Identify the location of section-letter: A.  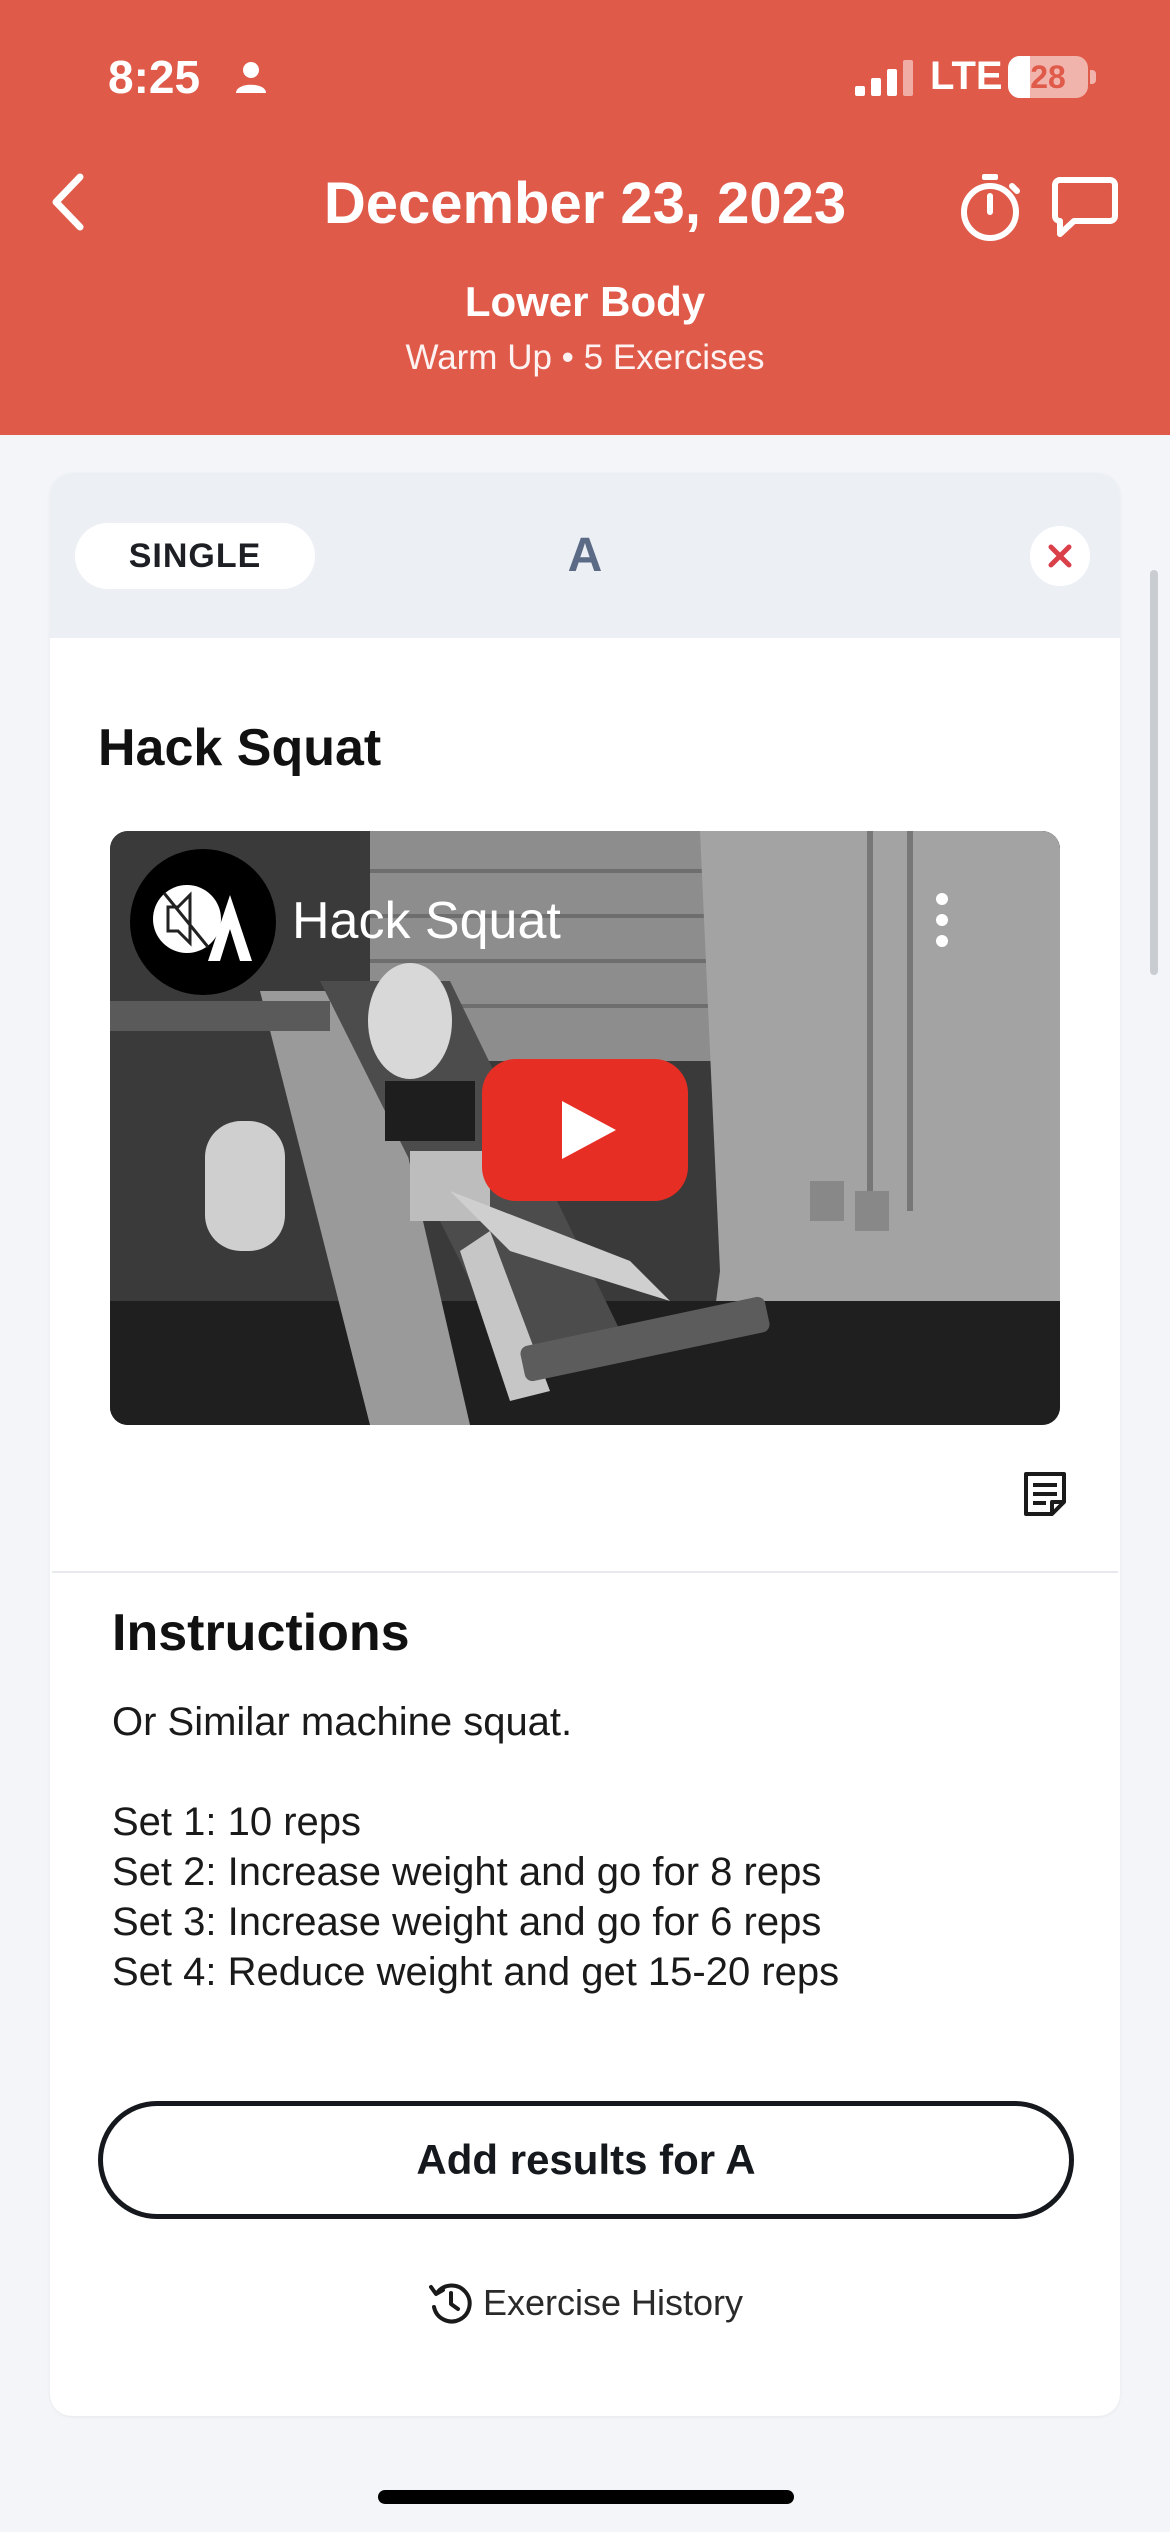
(585, 555).